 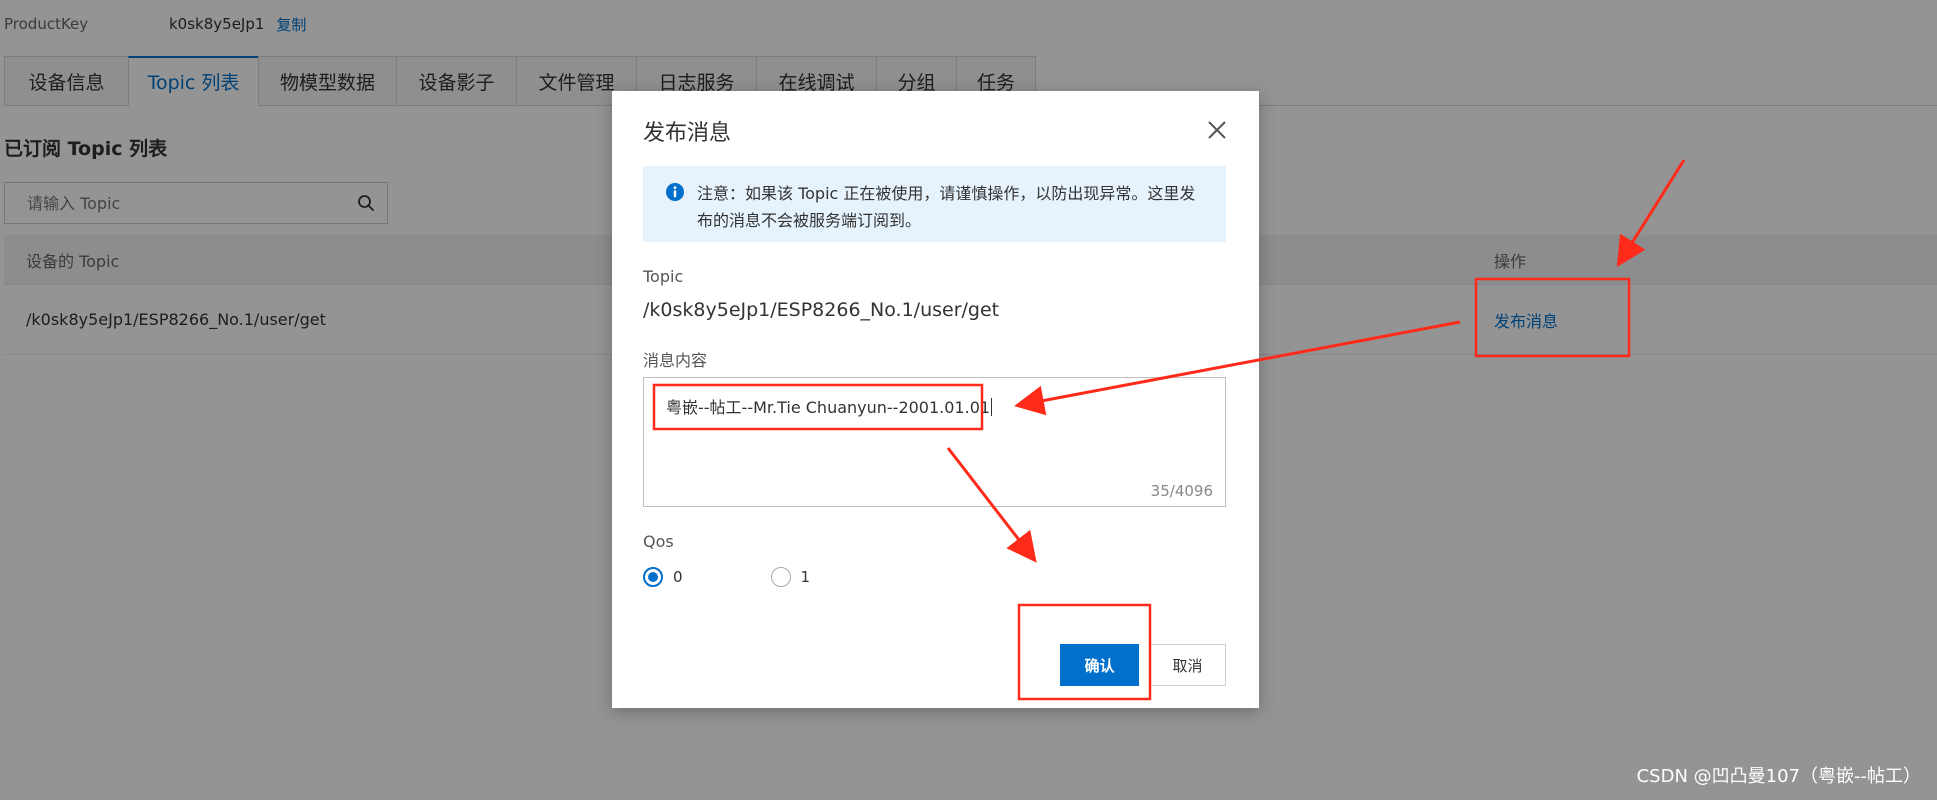 What do you see at coordinates (1181, 491) in the screenshot?
I see `character-counter: 35/4096` at bounding box center [1181, 491].